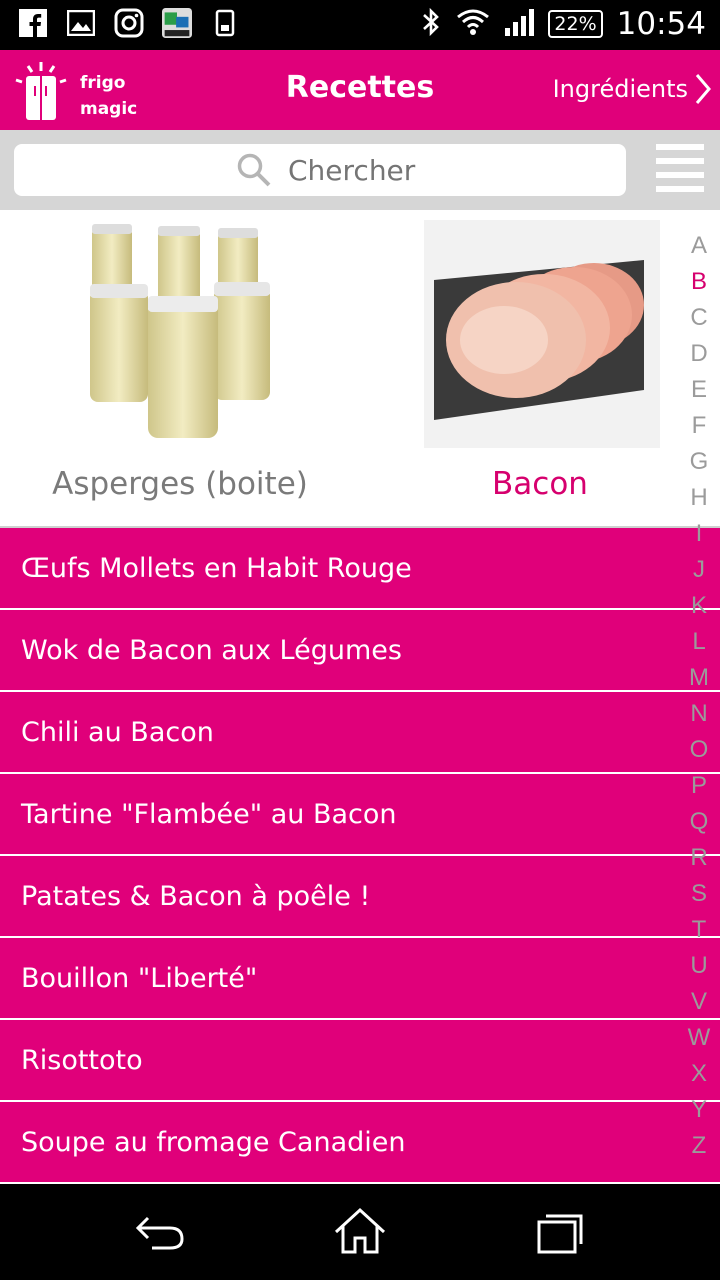 This screenshot has width=720, height=1280. Describe the element at coordinates (225, 23) in the screenshot. I see `phone-icon` at that location.